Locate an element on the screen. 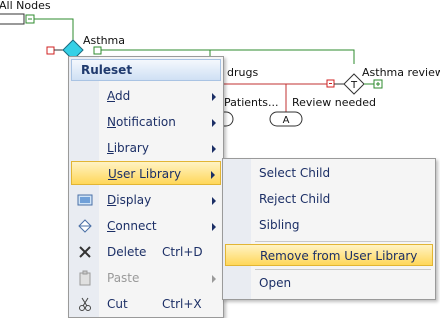  menu-item-delete: Delete Ctrl+D is located at coordinates (146, 252).